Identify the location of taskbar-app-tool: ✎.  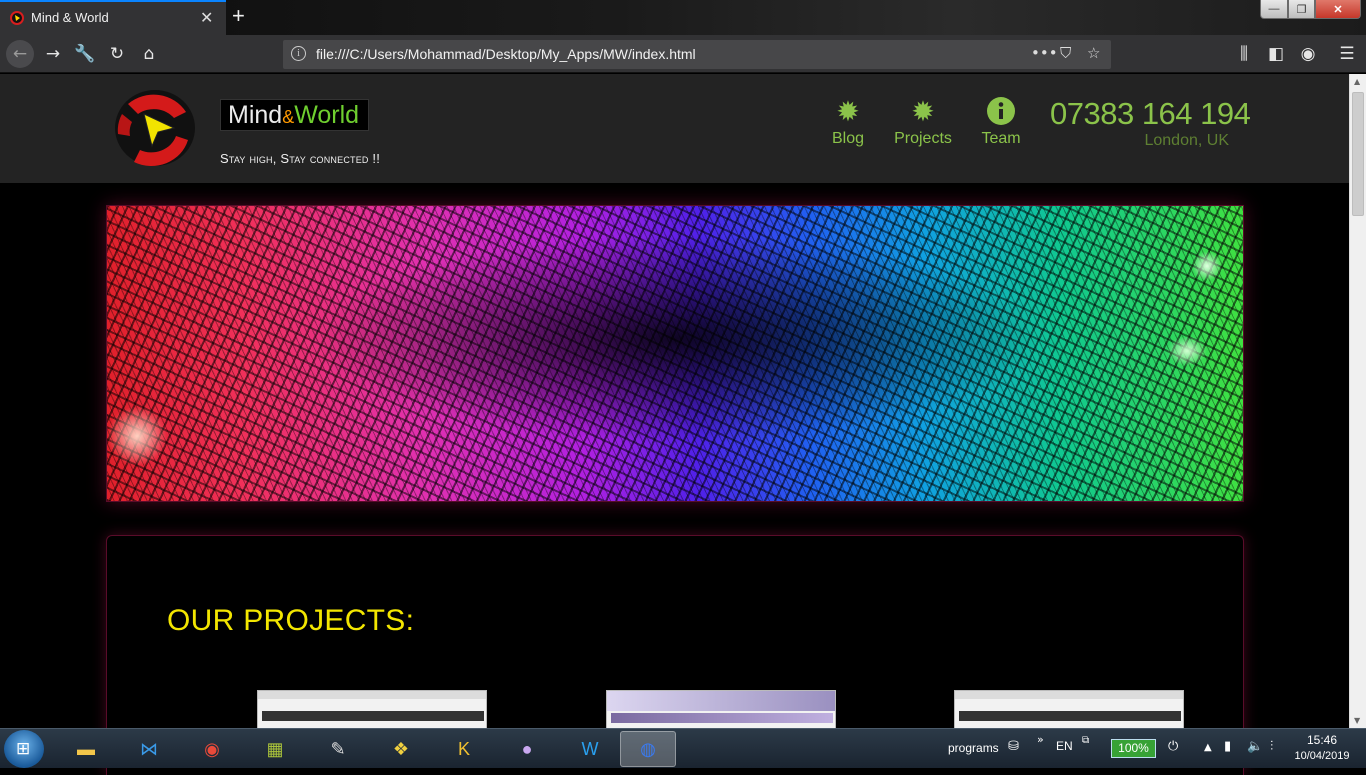
(338, 749).